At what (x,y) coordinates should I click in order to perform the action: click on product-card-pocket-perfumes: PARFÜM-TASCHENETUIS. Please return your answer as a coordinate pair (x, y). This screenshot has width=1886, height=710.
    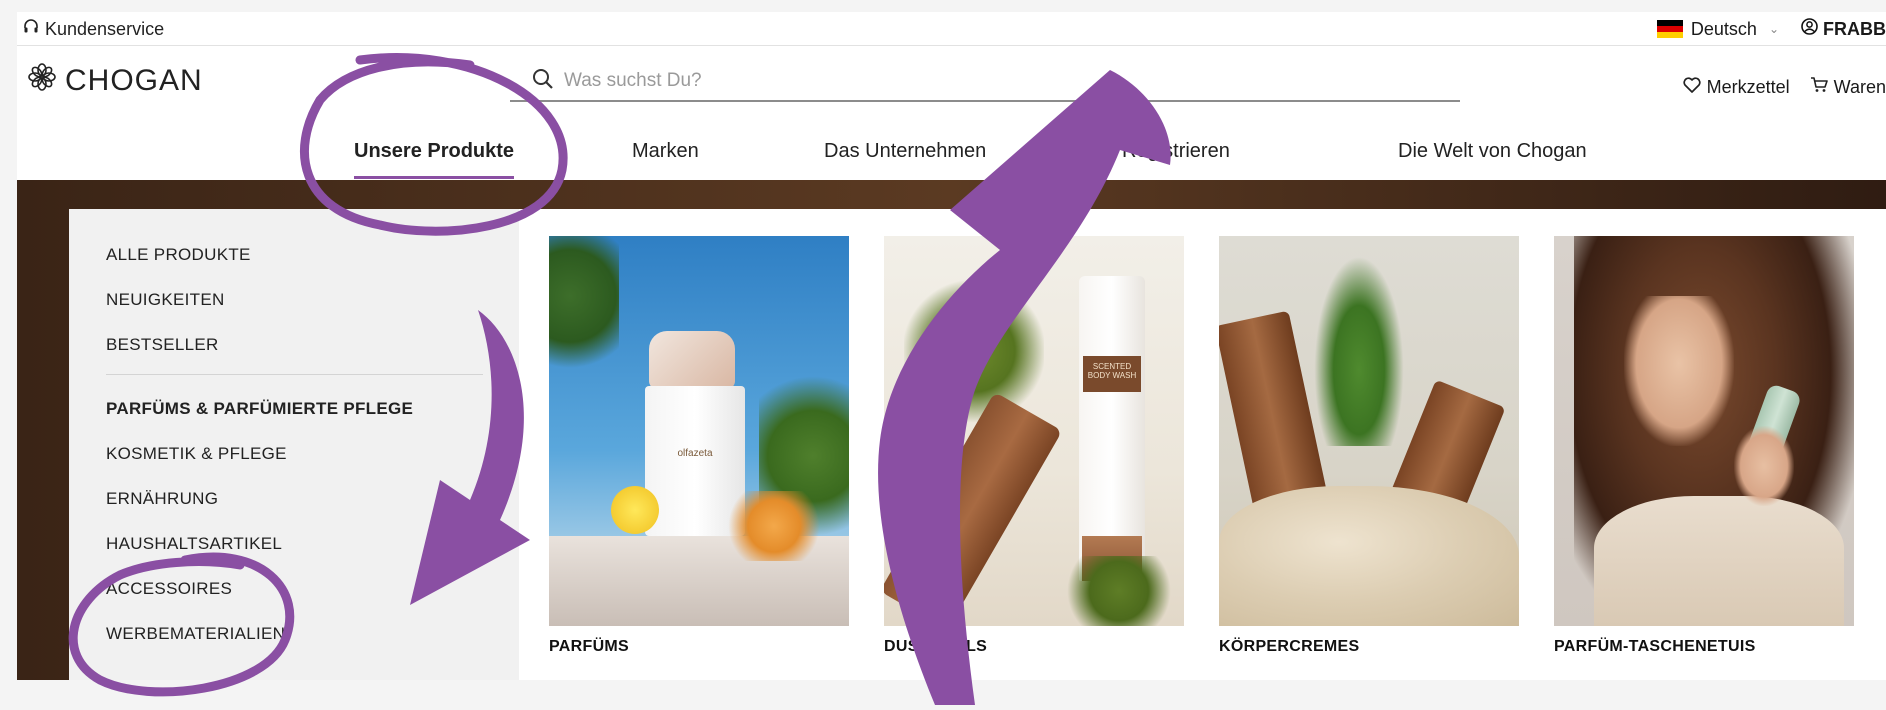
    Looking at the image, I should click on (1704, 446).